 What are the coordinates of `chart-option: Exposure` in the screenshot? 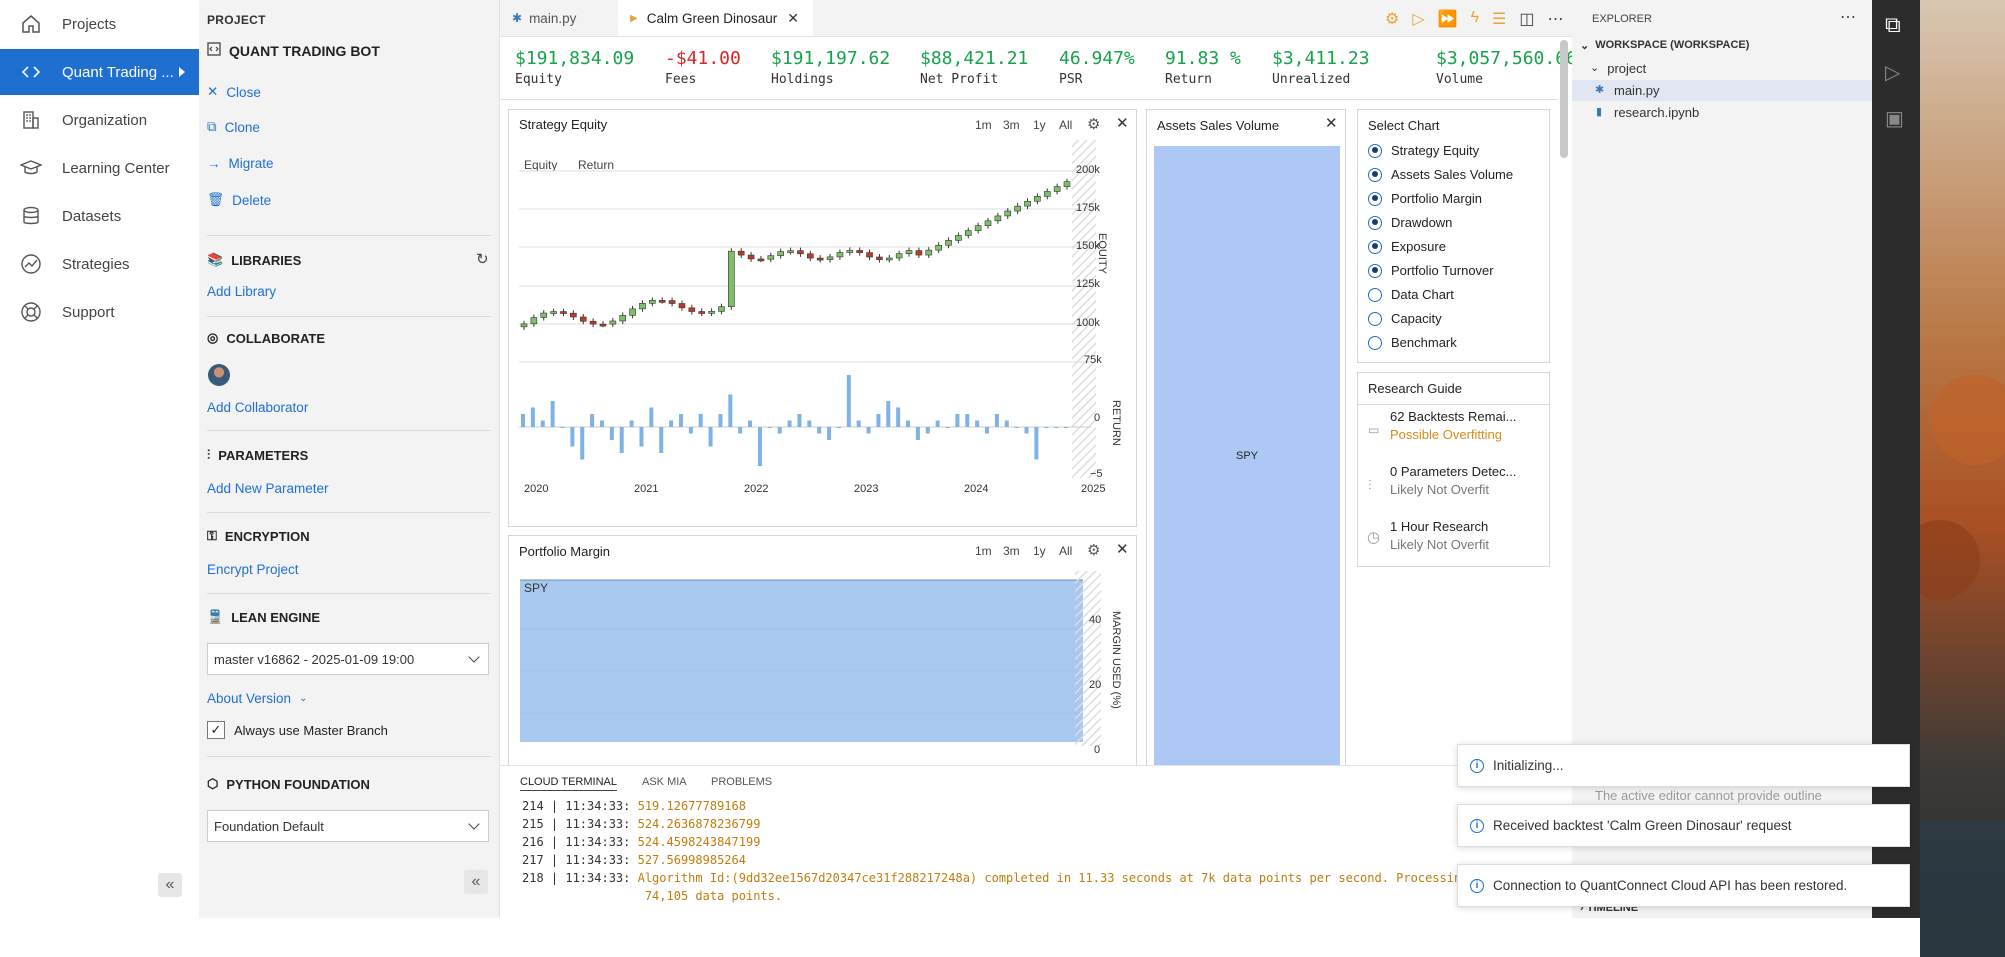 It's located at (1407, 246).